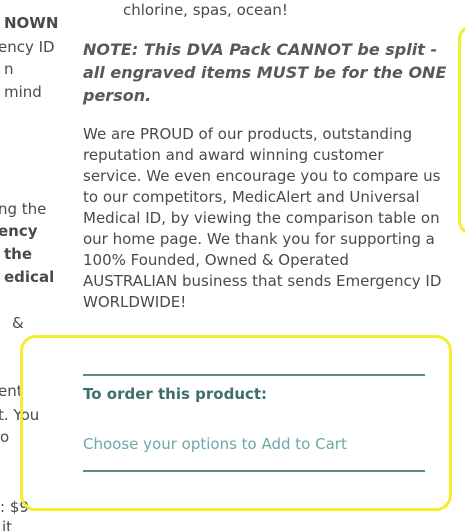  Describe the element at coordinates (9, 69) in the screenshot. I see `left-fragment: n` at that location.